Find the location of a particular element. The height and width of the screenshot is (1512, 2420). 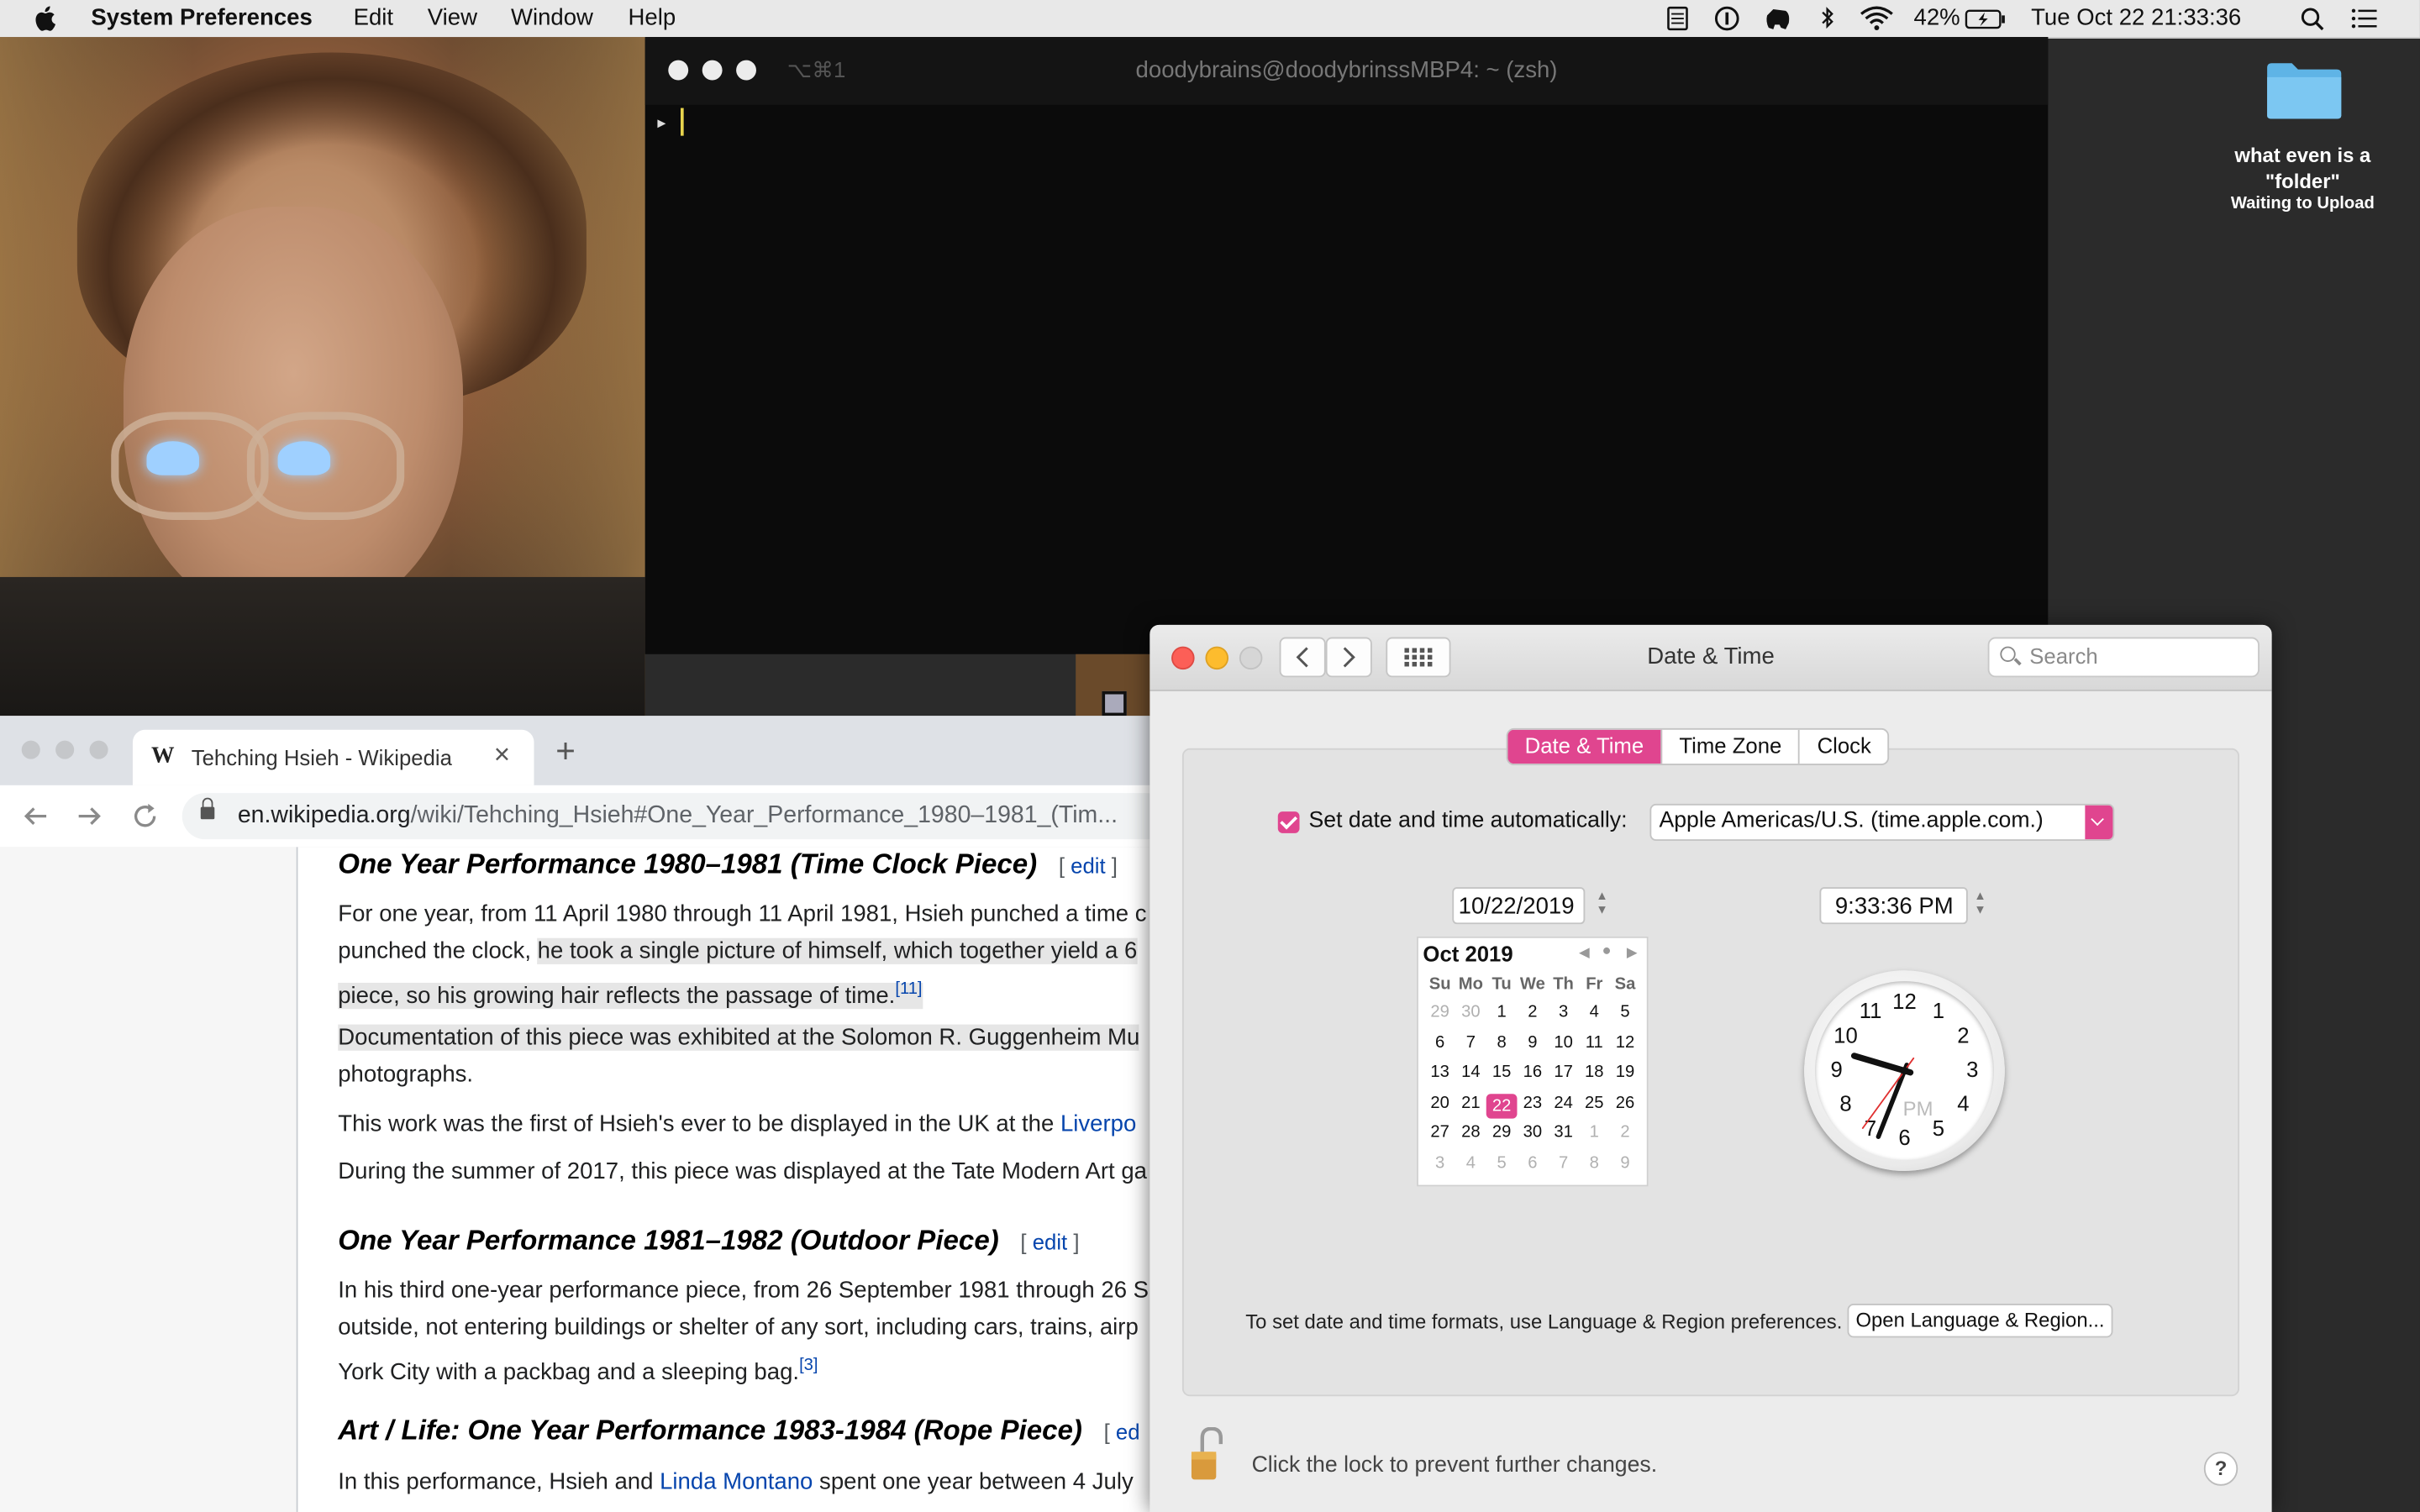

calendar-day: 24 is located at coordinates (1563, 1102).